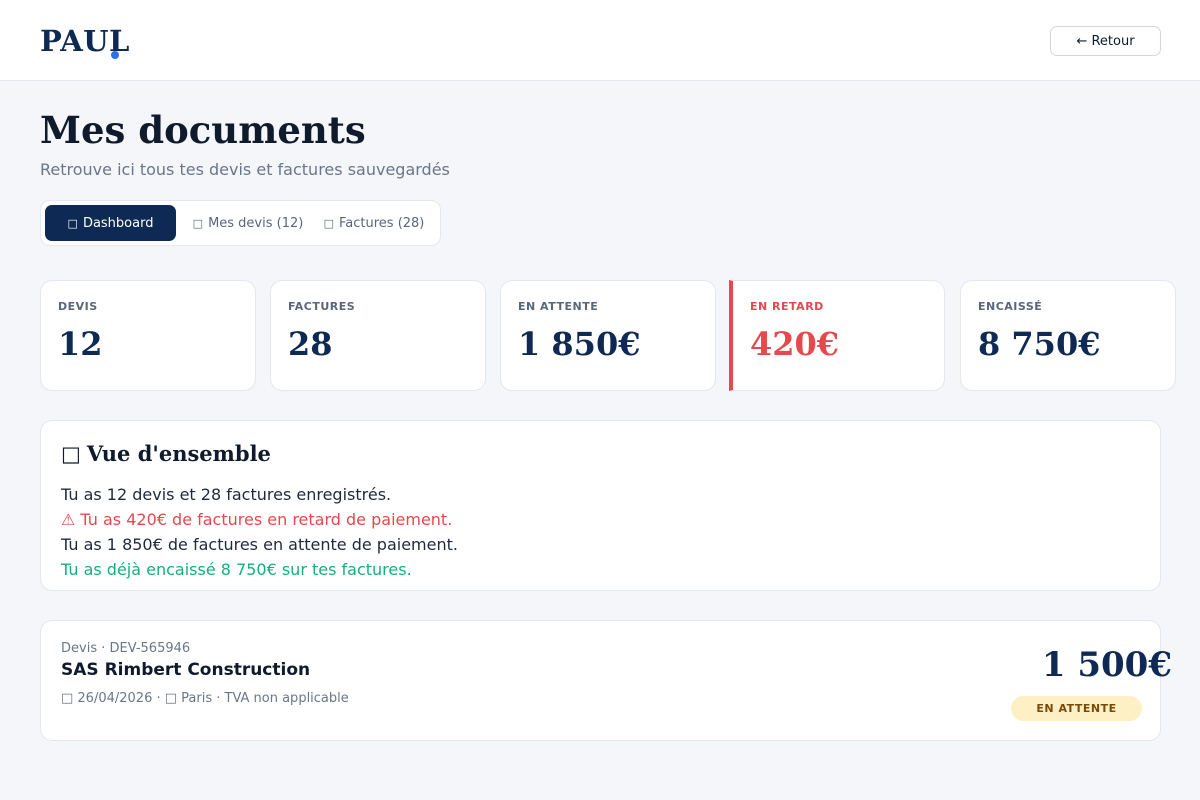 This screenshot has width=1200, height=800. Describe the element at coordinates (787, 306) in the screenshot. I see `stat-label: EN RETARD` at that location.